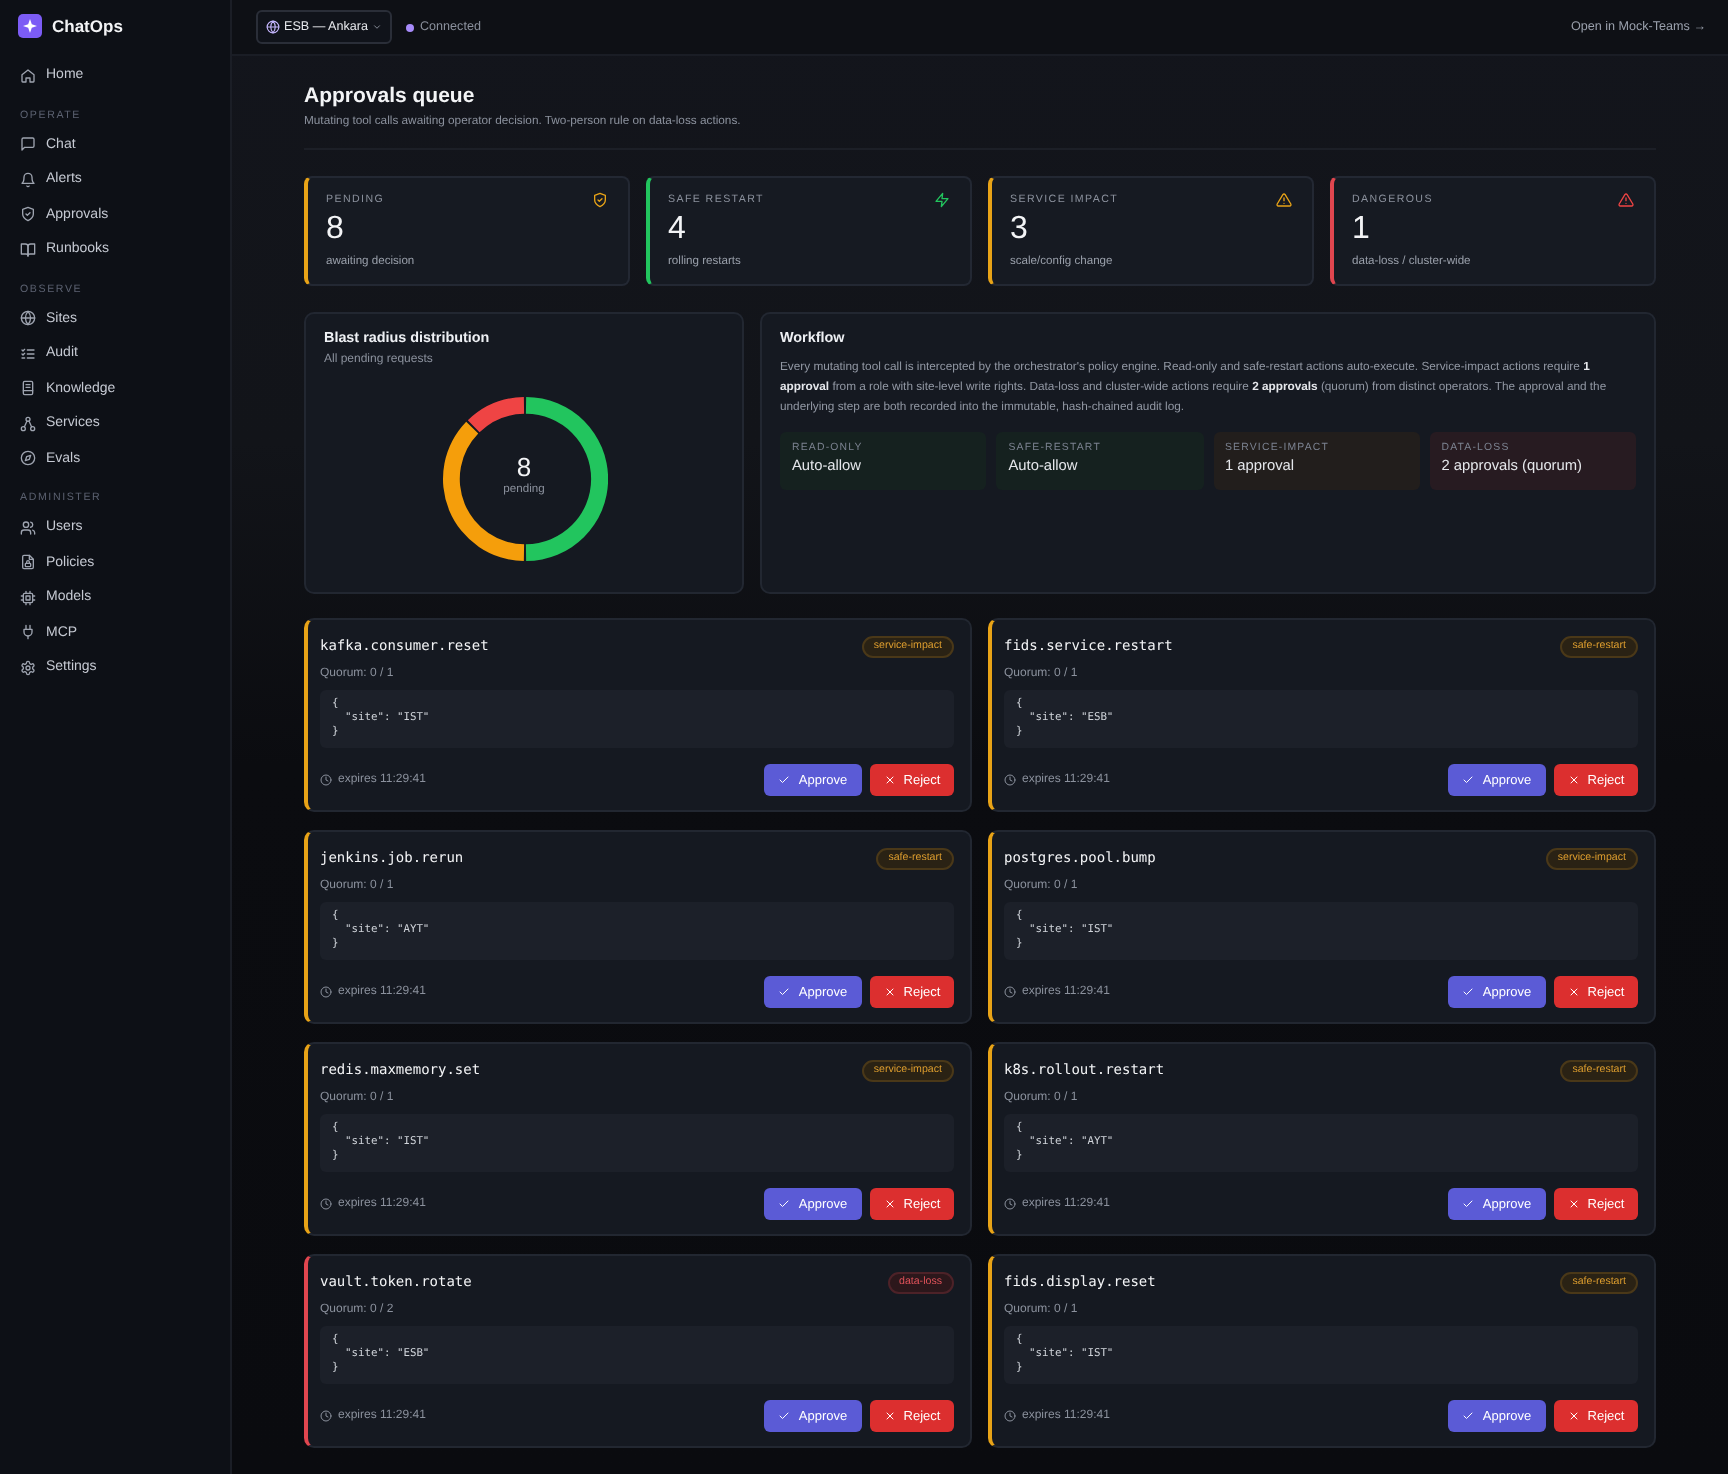 The height and width of the screenshot is (1474, 1728). Describe the element at coordinates (28, 144) in the screenshot. I see `chat-bubble-icon` at that location.